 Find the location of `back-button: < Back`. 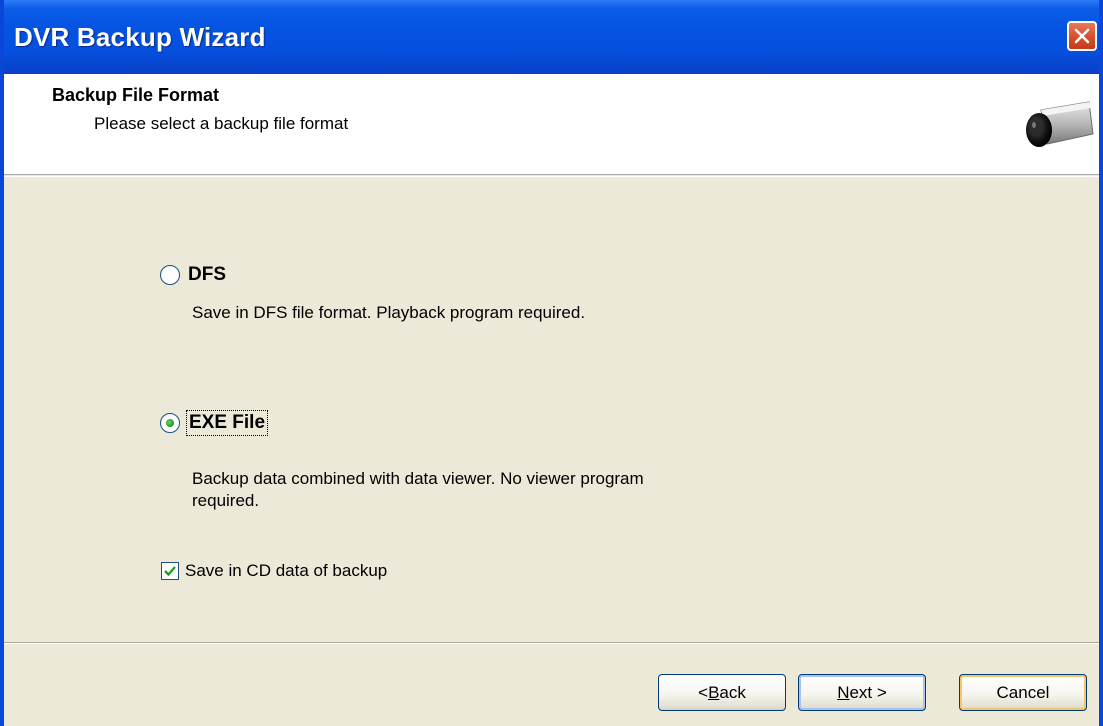

back-button: < Back is located at coordinates (722, 692).